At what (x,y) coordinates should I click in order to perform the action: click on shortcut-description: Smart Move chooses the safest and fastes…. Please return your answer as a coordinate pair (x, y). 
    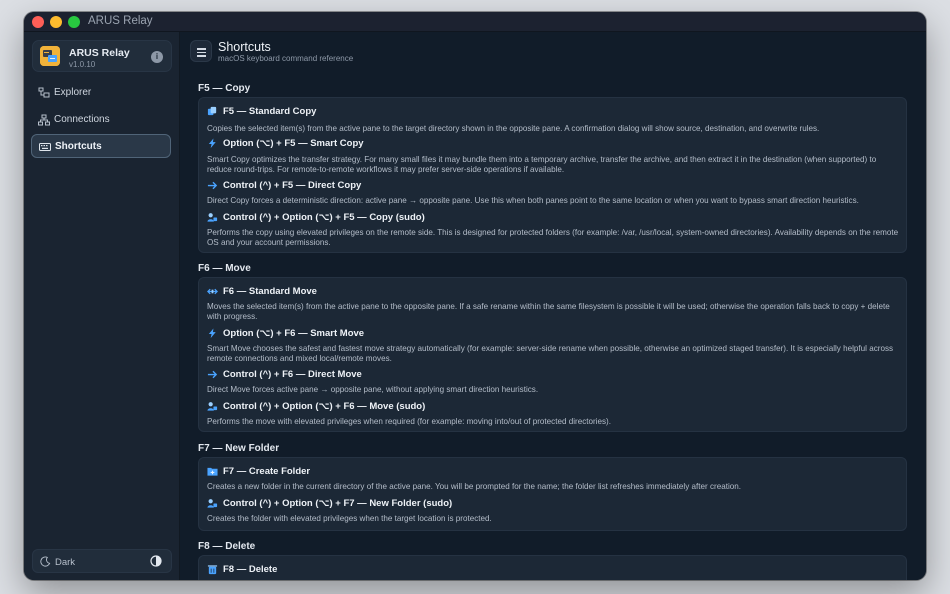
    Looking at the image, I should click on (550, 353).